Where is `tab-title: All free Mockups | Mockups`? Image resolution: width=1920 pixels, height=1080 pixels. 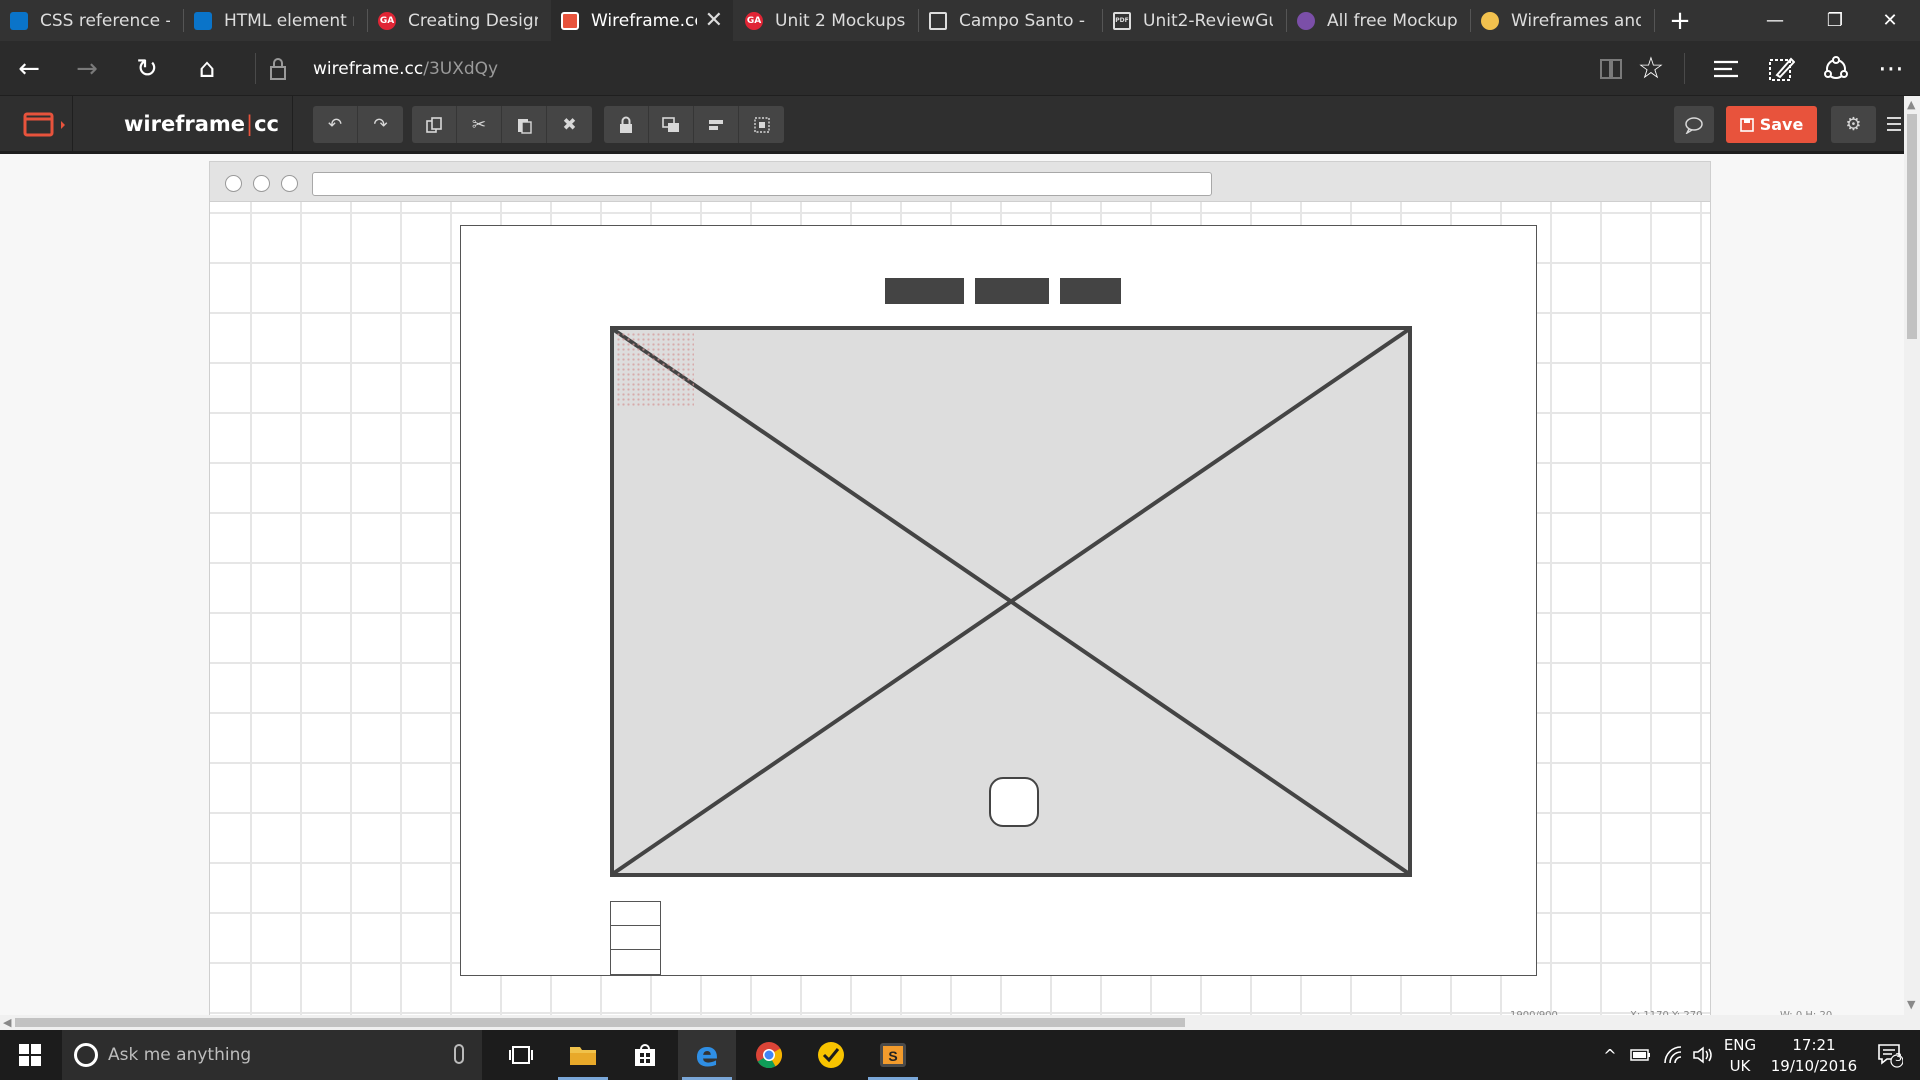 tab-title: All free Mockups | Mockups is located at coordinates (1392, 20).